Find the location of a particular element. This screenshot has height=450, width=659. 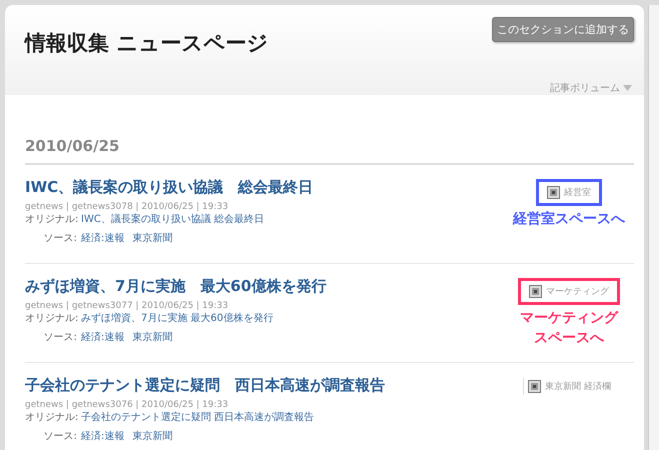

space-tag: 東京新聞 経済欄 is located at coordinates (569, 386).